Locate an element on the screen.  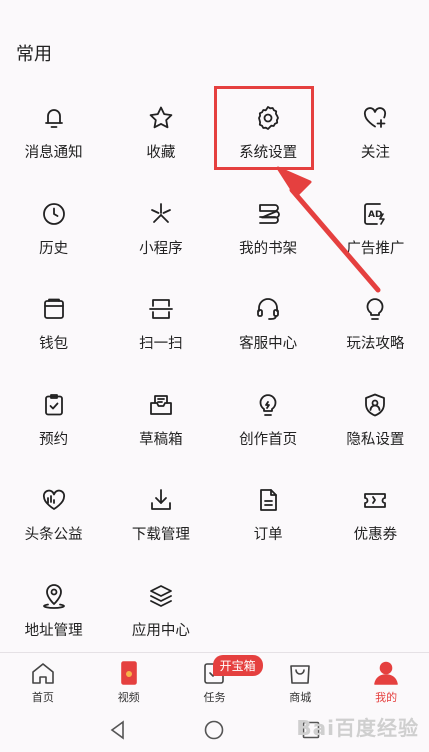
nav-home: 首页 is located at coordinates (43, 681).